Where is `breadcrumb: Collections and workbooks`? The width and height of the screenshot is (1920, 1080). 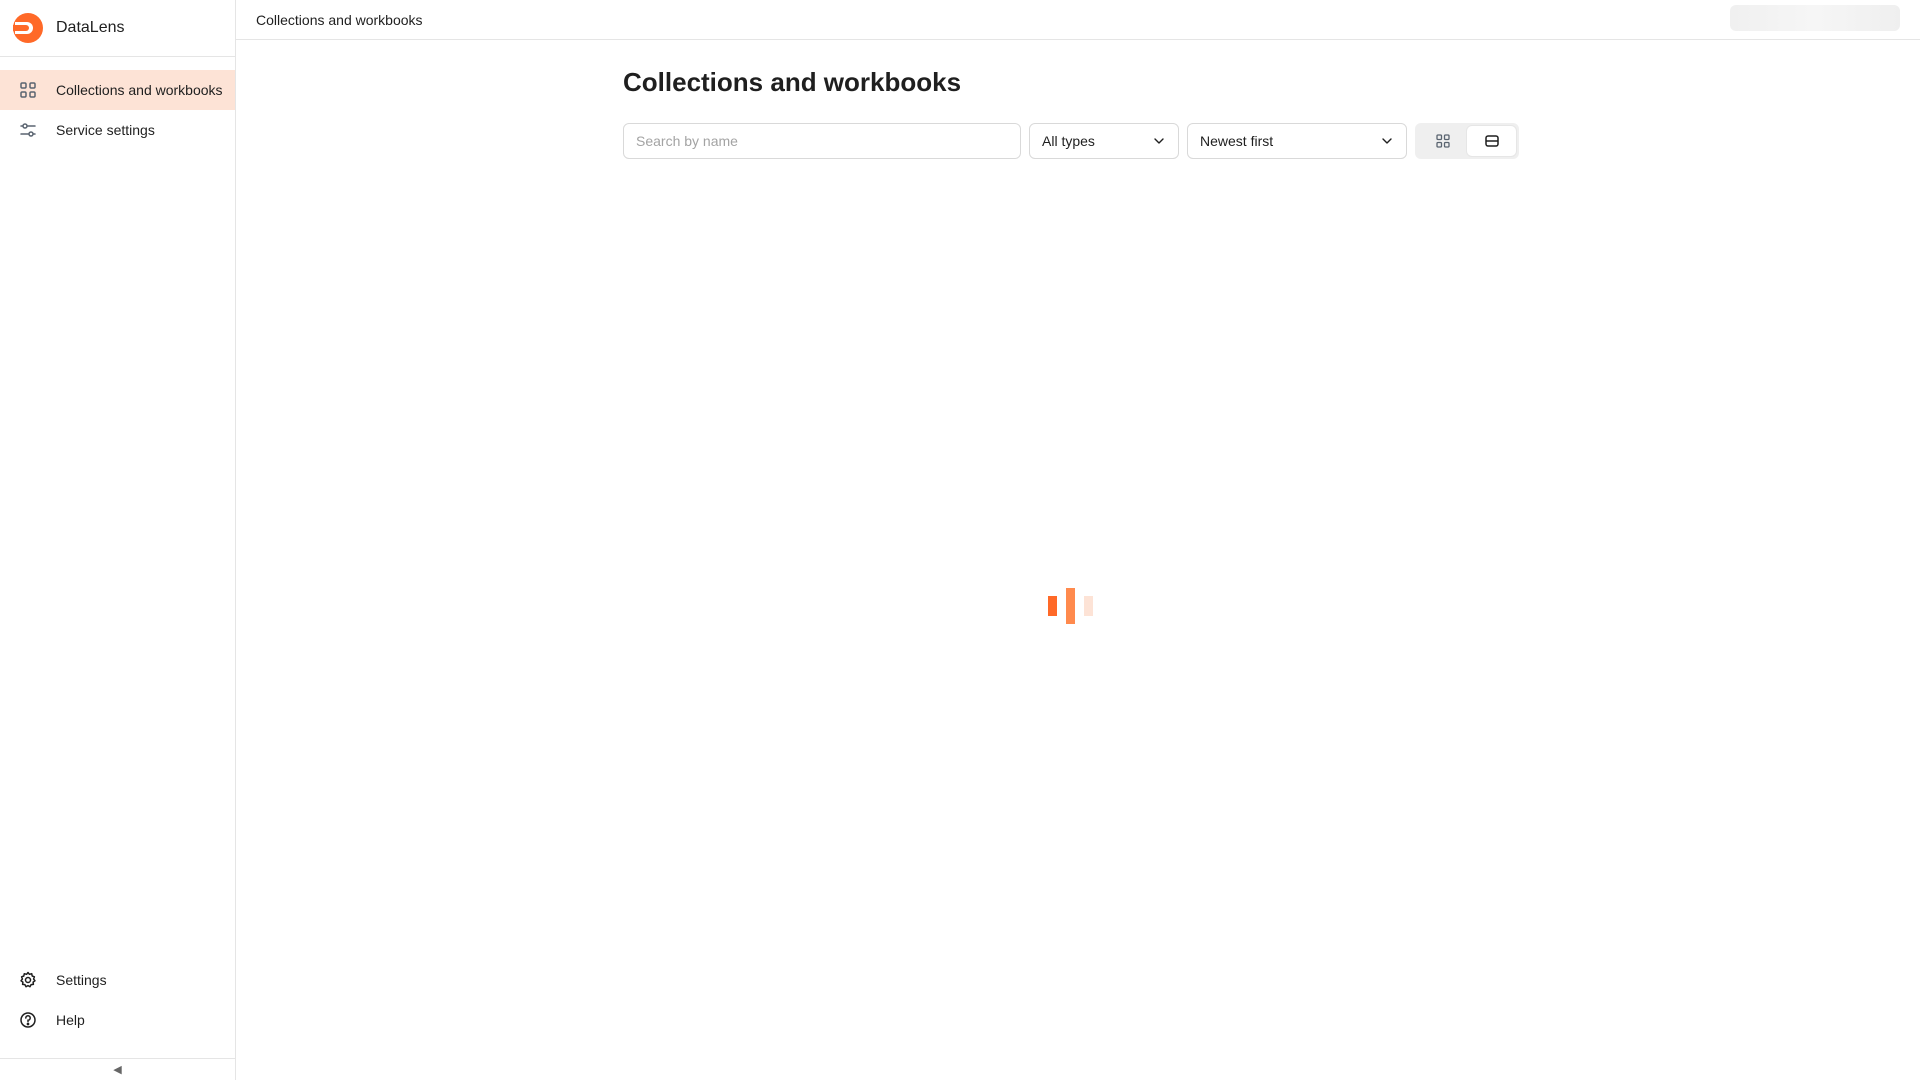
breadcrumb: Collections and workbooks is located at coordinates (339, 20).